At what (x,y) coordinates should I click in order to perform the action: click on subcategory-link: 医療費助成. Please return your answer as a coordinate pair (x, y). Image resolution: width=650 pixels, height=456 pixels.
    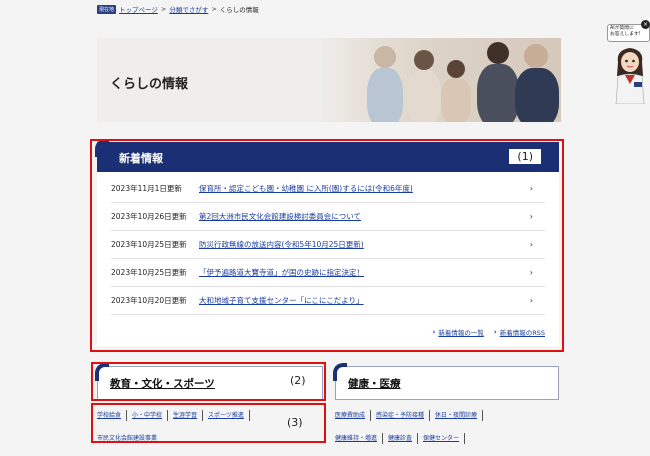
    Looking at the image, I should click on (353, 415).